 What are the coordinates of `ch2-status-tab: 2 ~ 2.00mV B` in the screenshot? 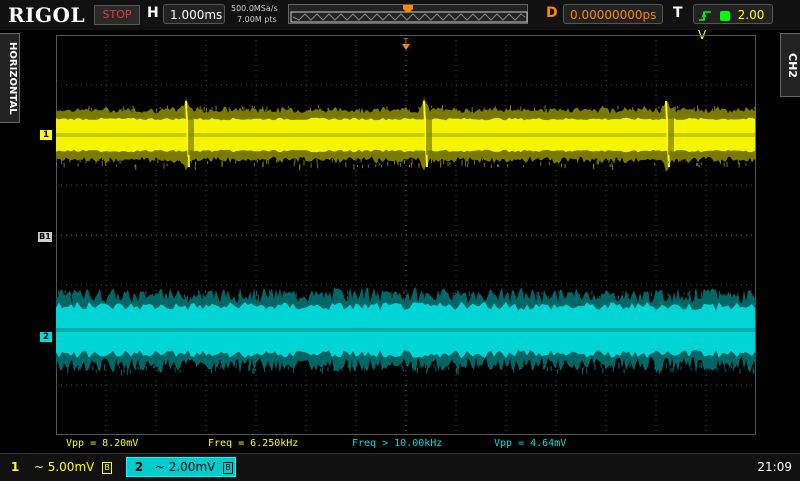 It's located at (181, 467).